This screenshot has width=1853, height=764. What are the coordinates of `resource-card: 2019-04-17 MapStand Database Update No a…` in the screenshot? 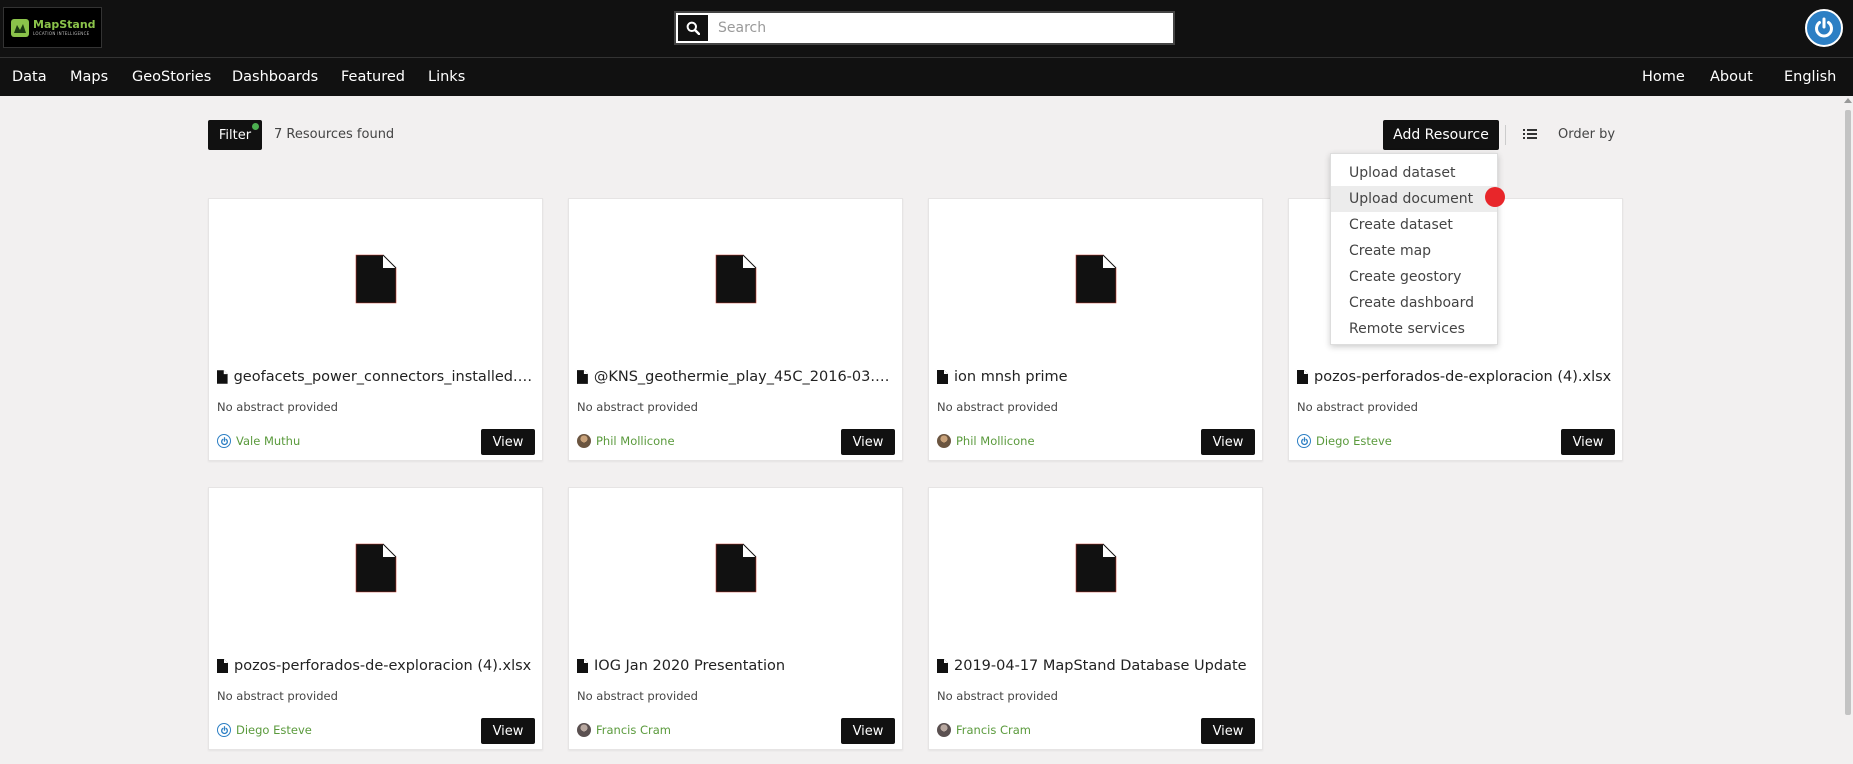 It's located at (1095, 618).